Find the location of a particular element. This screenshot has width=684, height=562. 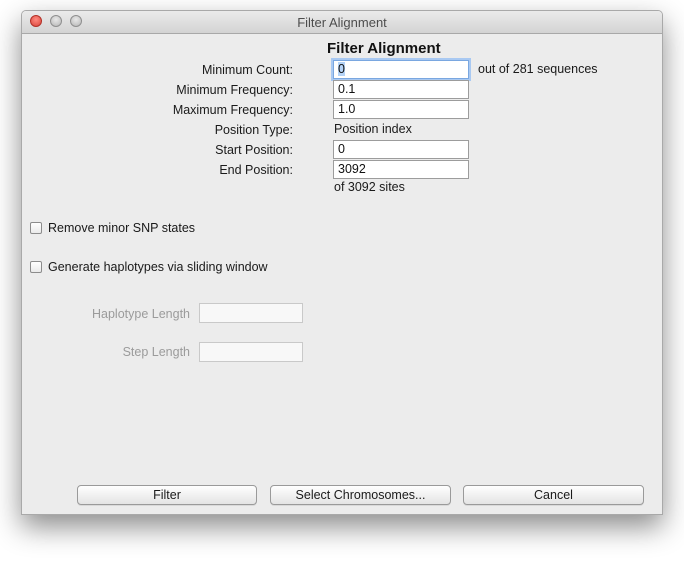

filter-button: Filter is located at coordinates (167, 495).